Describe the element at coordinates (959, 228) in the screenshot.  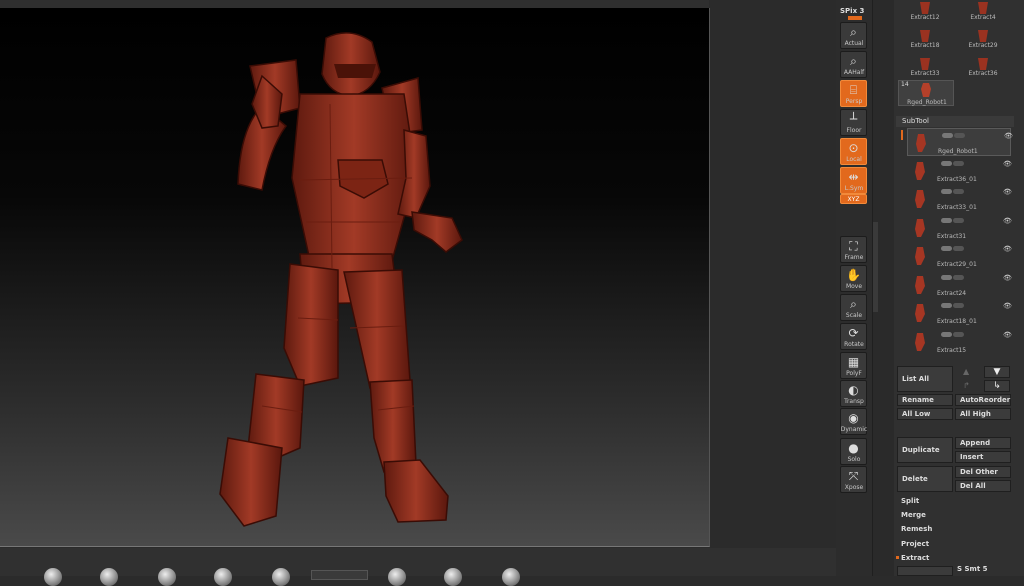
I see `subtool-item: 👁 Extract31` at that location.